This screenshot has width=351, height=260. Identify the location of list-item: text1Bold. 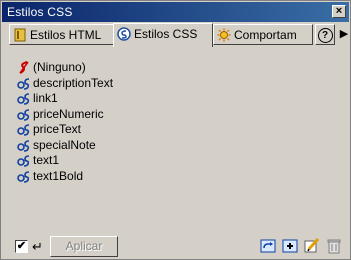
(180, 177).